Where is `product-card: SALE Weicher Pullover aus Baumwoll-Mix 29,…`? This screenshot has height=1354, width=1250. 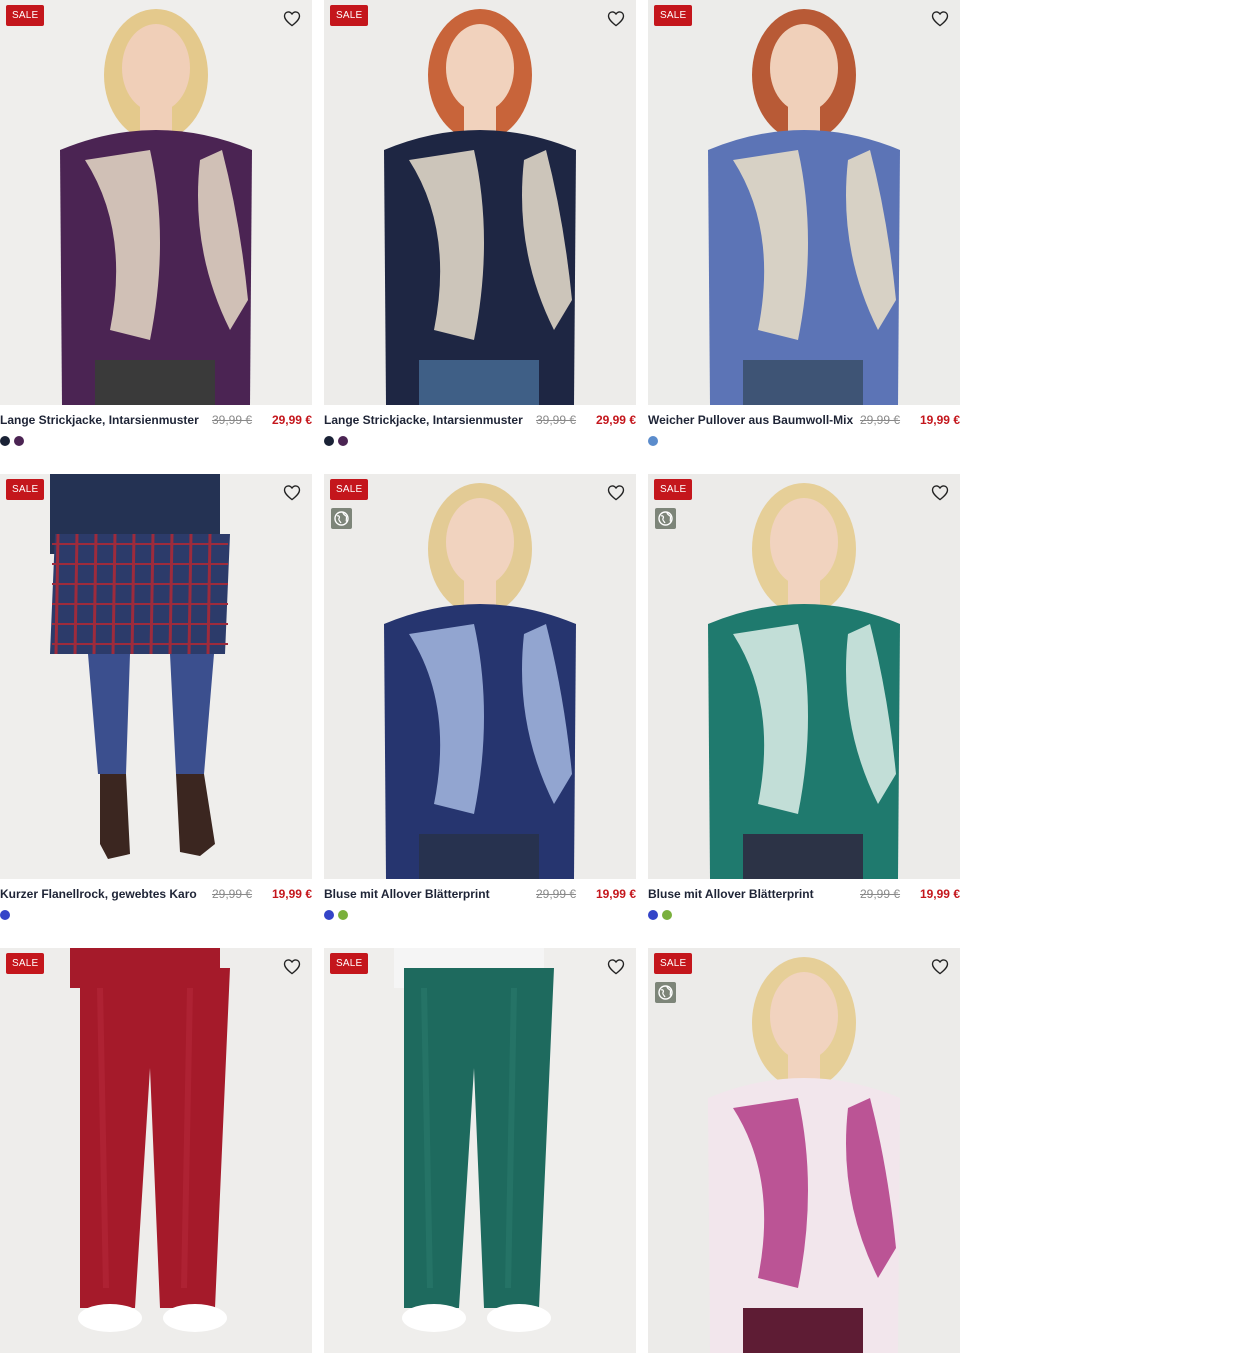 product-card: SALE Weicher Pullover aus Baumwoll-Mix 29,… is located at coordinates (804, 223).